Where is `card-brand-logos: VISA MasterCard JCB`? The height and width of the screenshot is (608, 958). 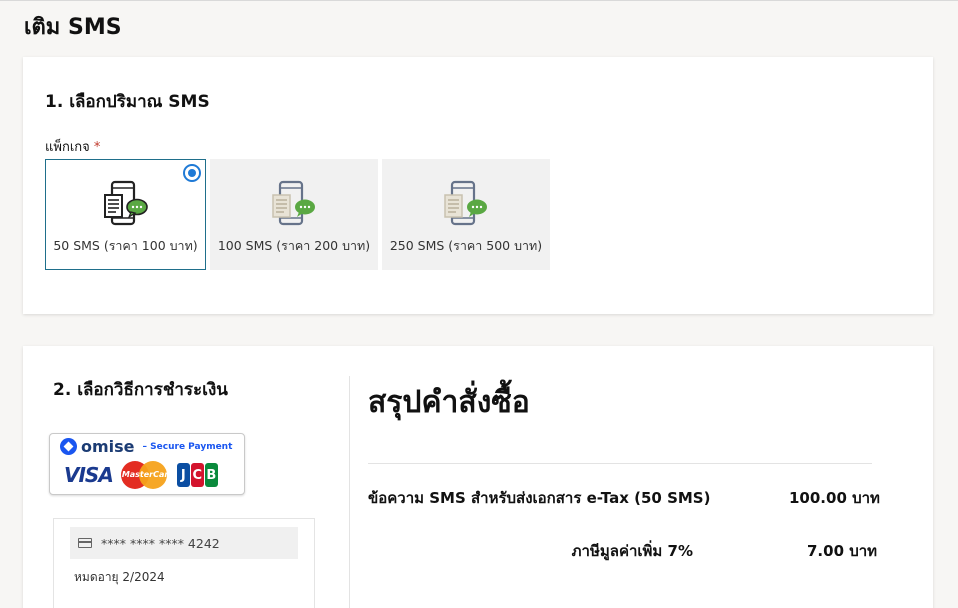 card-brand-logos: VISA MasterCard JCB is located at coordinates (141, 475).